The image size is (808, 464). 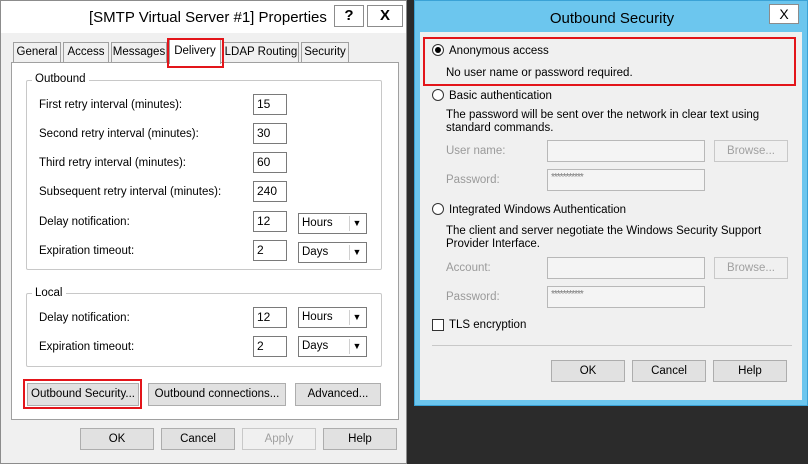 I want to click on second-retry-label: Second retry interval (minutes):, so click(x=119, y=134).